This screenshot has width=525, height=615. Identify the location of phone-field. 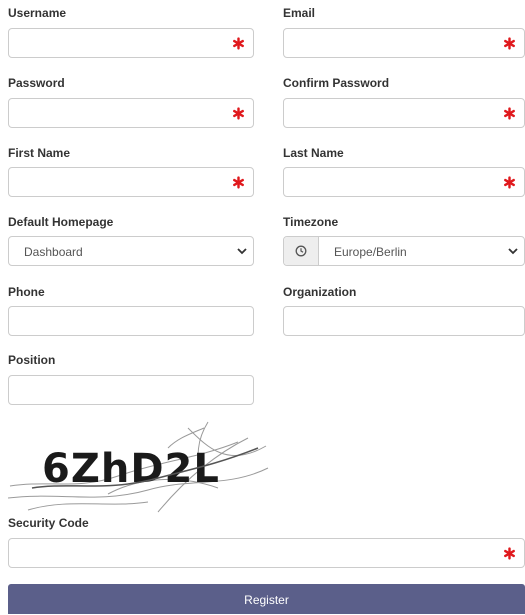
(131, 321).